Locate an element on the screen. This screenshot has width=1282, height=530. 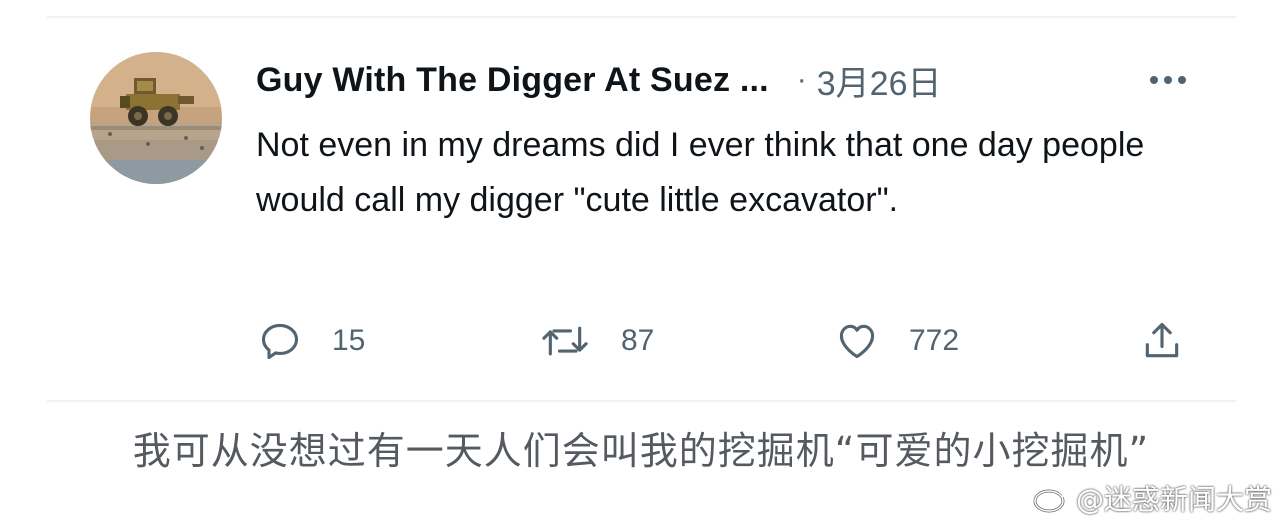
tweet-actions: 15 87 772 is located at coordinates (641, 341).